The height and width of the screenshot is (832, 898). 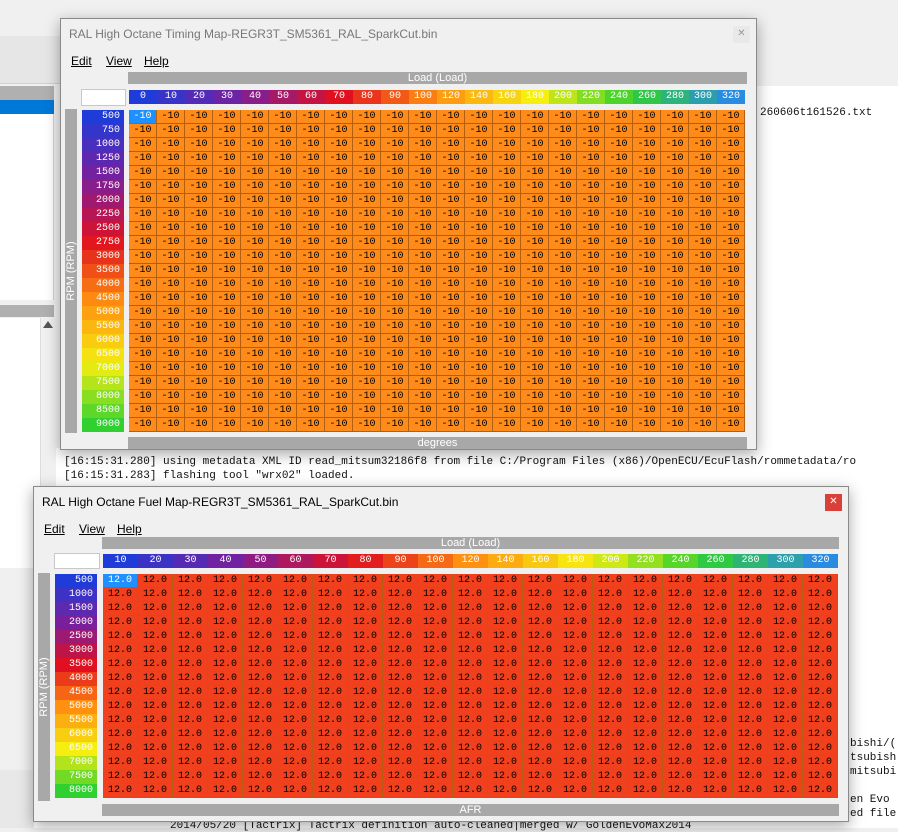 What do you see at coordinates (103, 229) in the screenshot?
I see `timing-row-header: 2500` at bounding box center [103, 229].